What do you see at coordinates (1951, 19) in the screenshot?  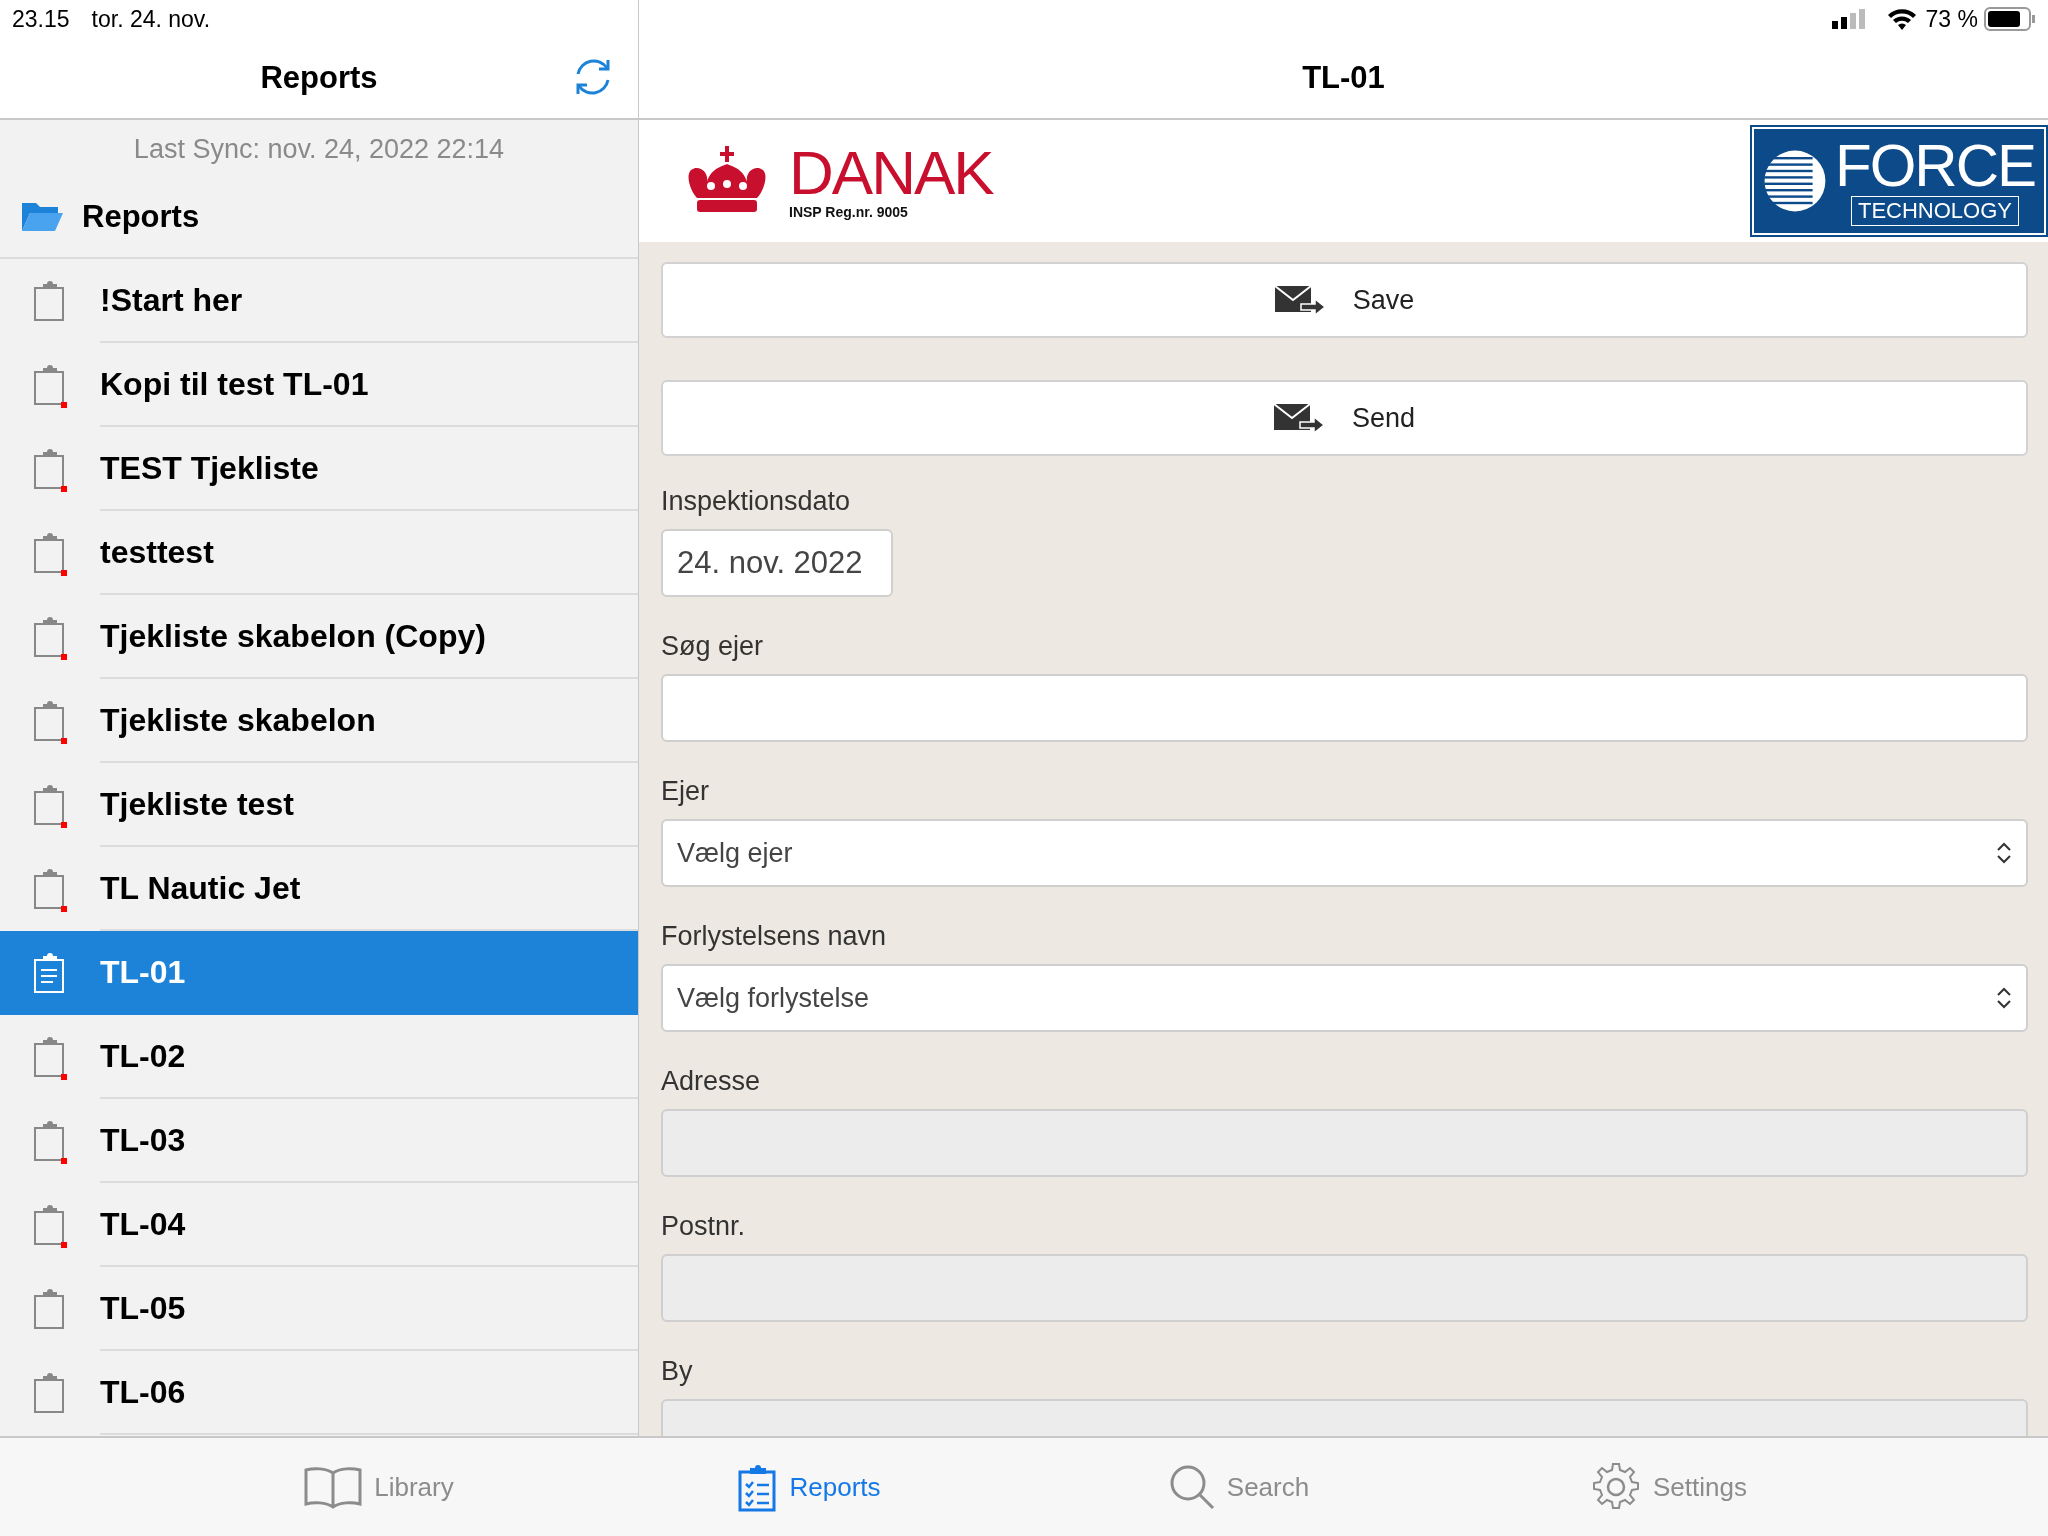 I see `battery-percent: 73 %` at bounding box center [1951, 19].